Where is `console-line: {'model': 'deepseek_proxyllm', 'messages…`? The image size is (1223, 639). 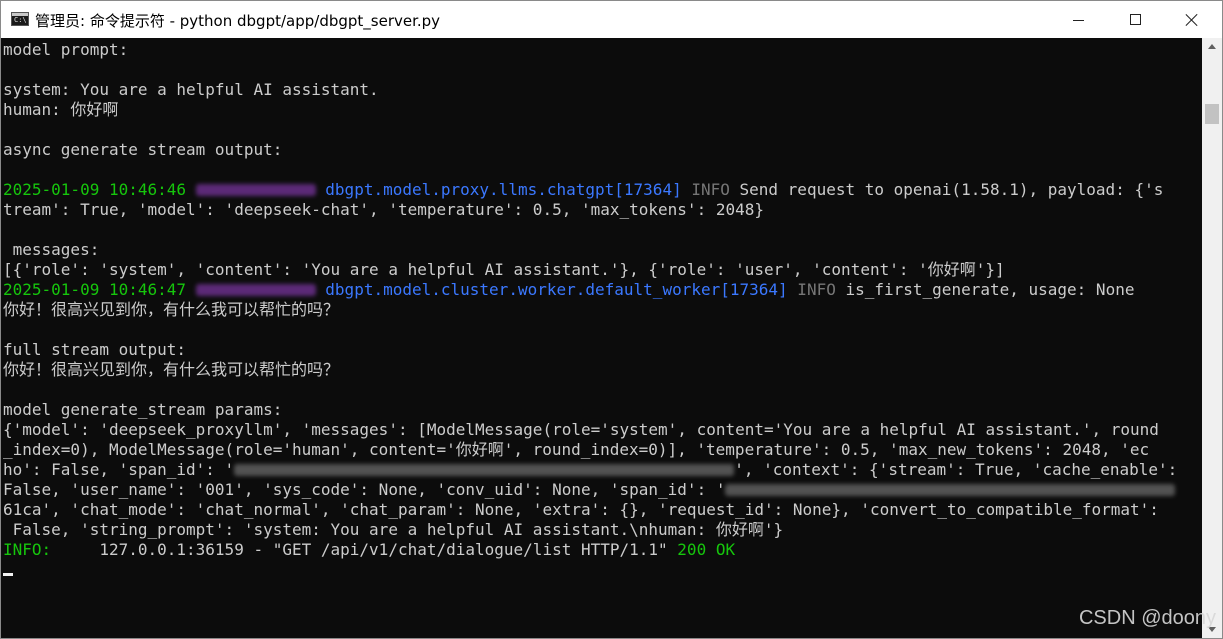 console-line: {'model': 'deepseek_proxyllm', 'messages… is located at coordinates (590, 430).